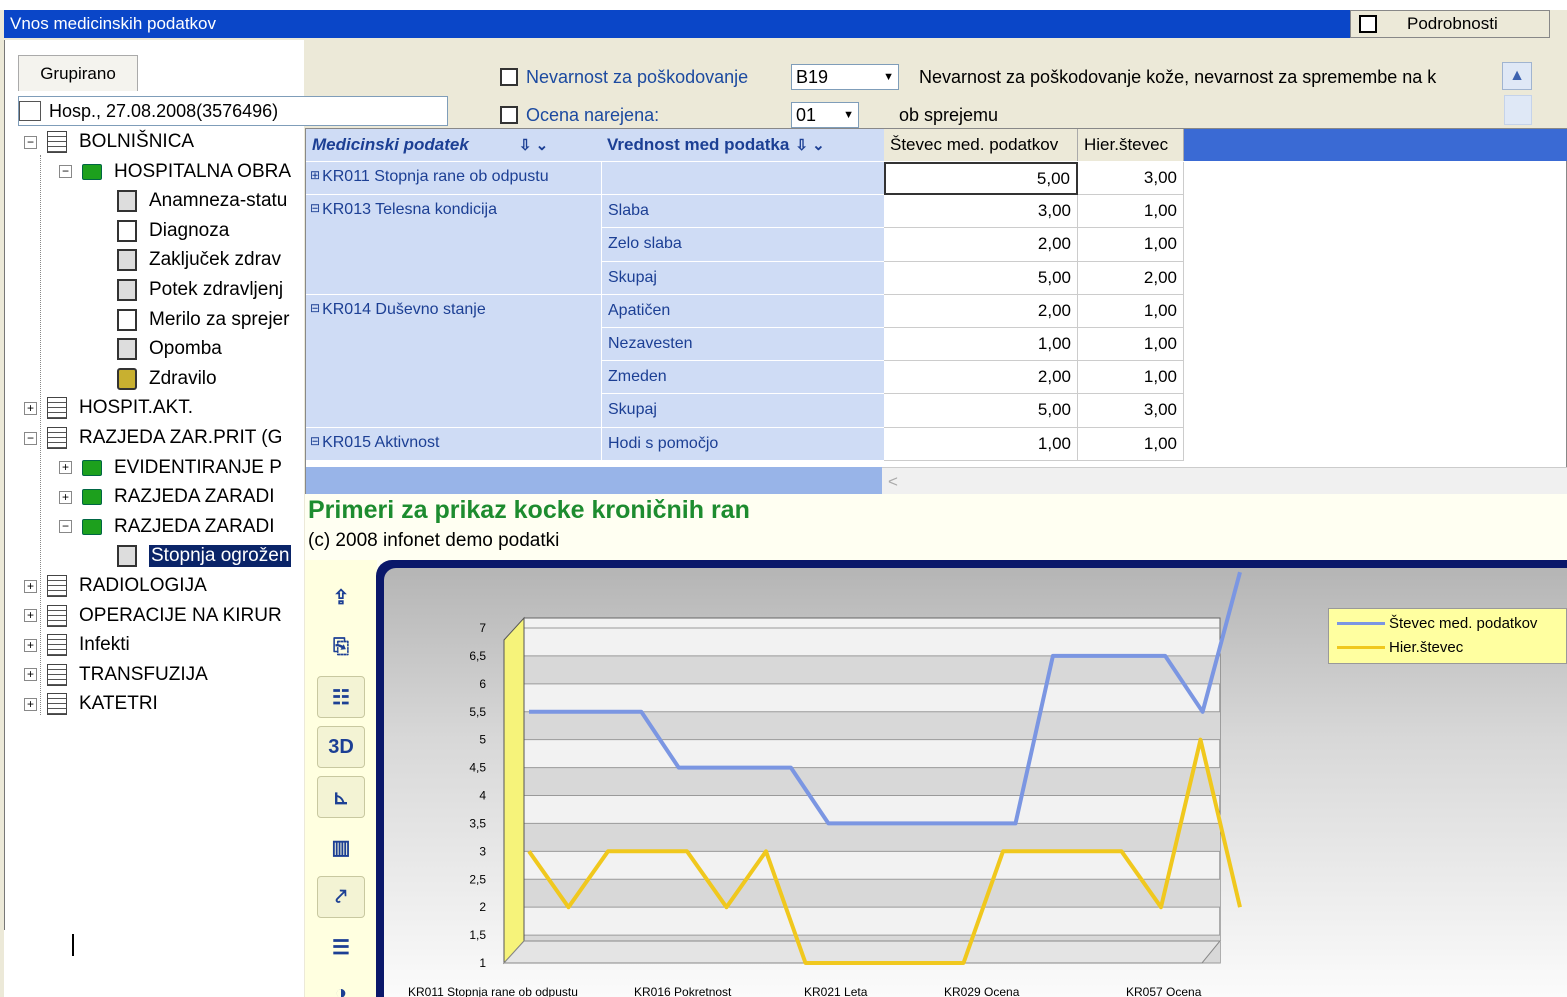 This screenshot has height=997, width=1567. Describe the element at coordinates (477, 656) in the screenshot. I see `y-tick-label: 6,5` at that location.